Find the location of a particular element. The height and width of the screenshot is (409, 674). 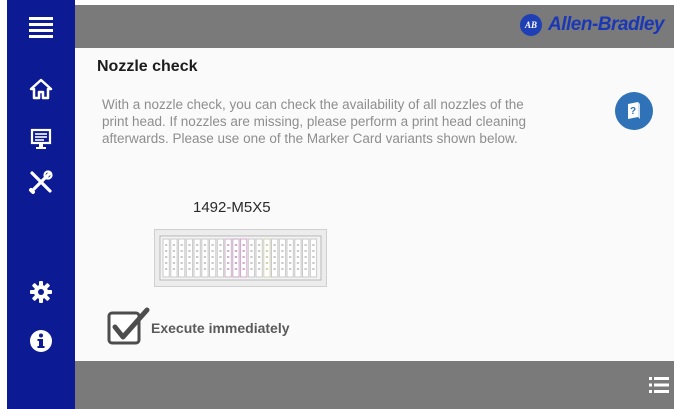

brand-logo: AB Allen-Bradley is located at coordinates (592, 25).